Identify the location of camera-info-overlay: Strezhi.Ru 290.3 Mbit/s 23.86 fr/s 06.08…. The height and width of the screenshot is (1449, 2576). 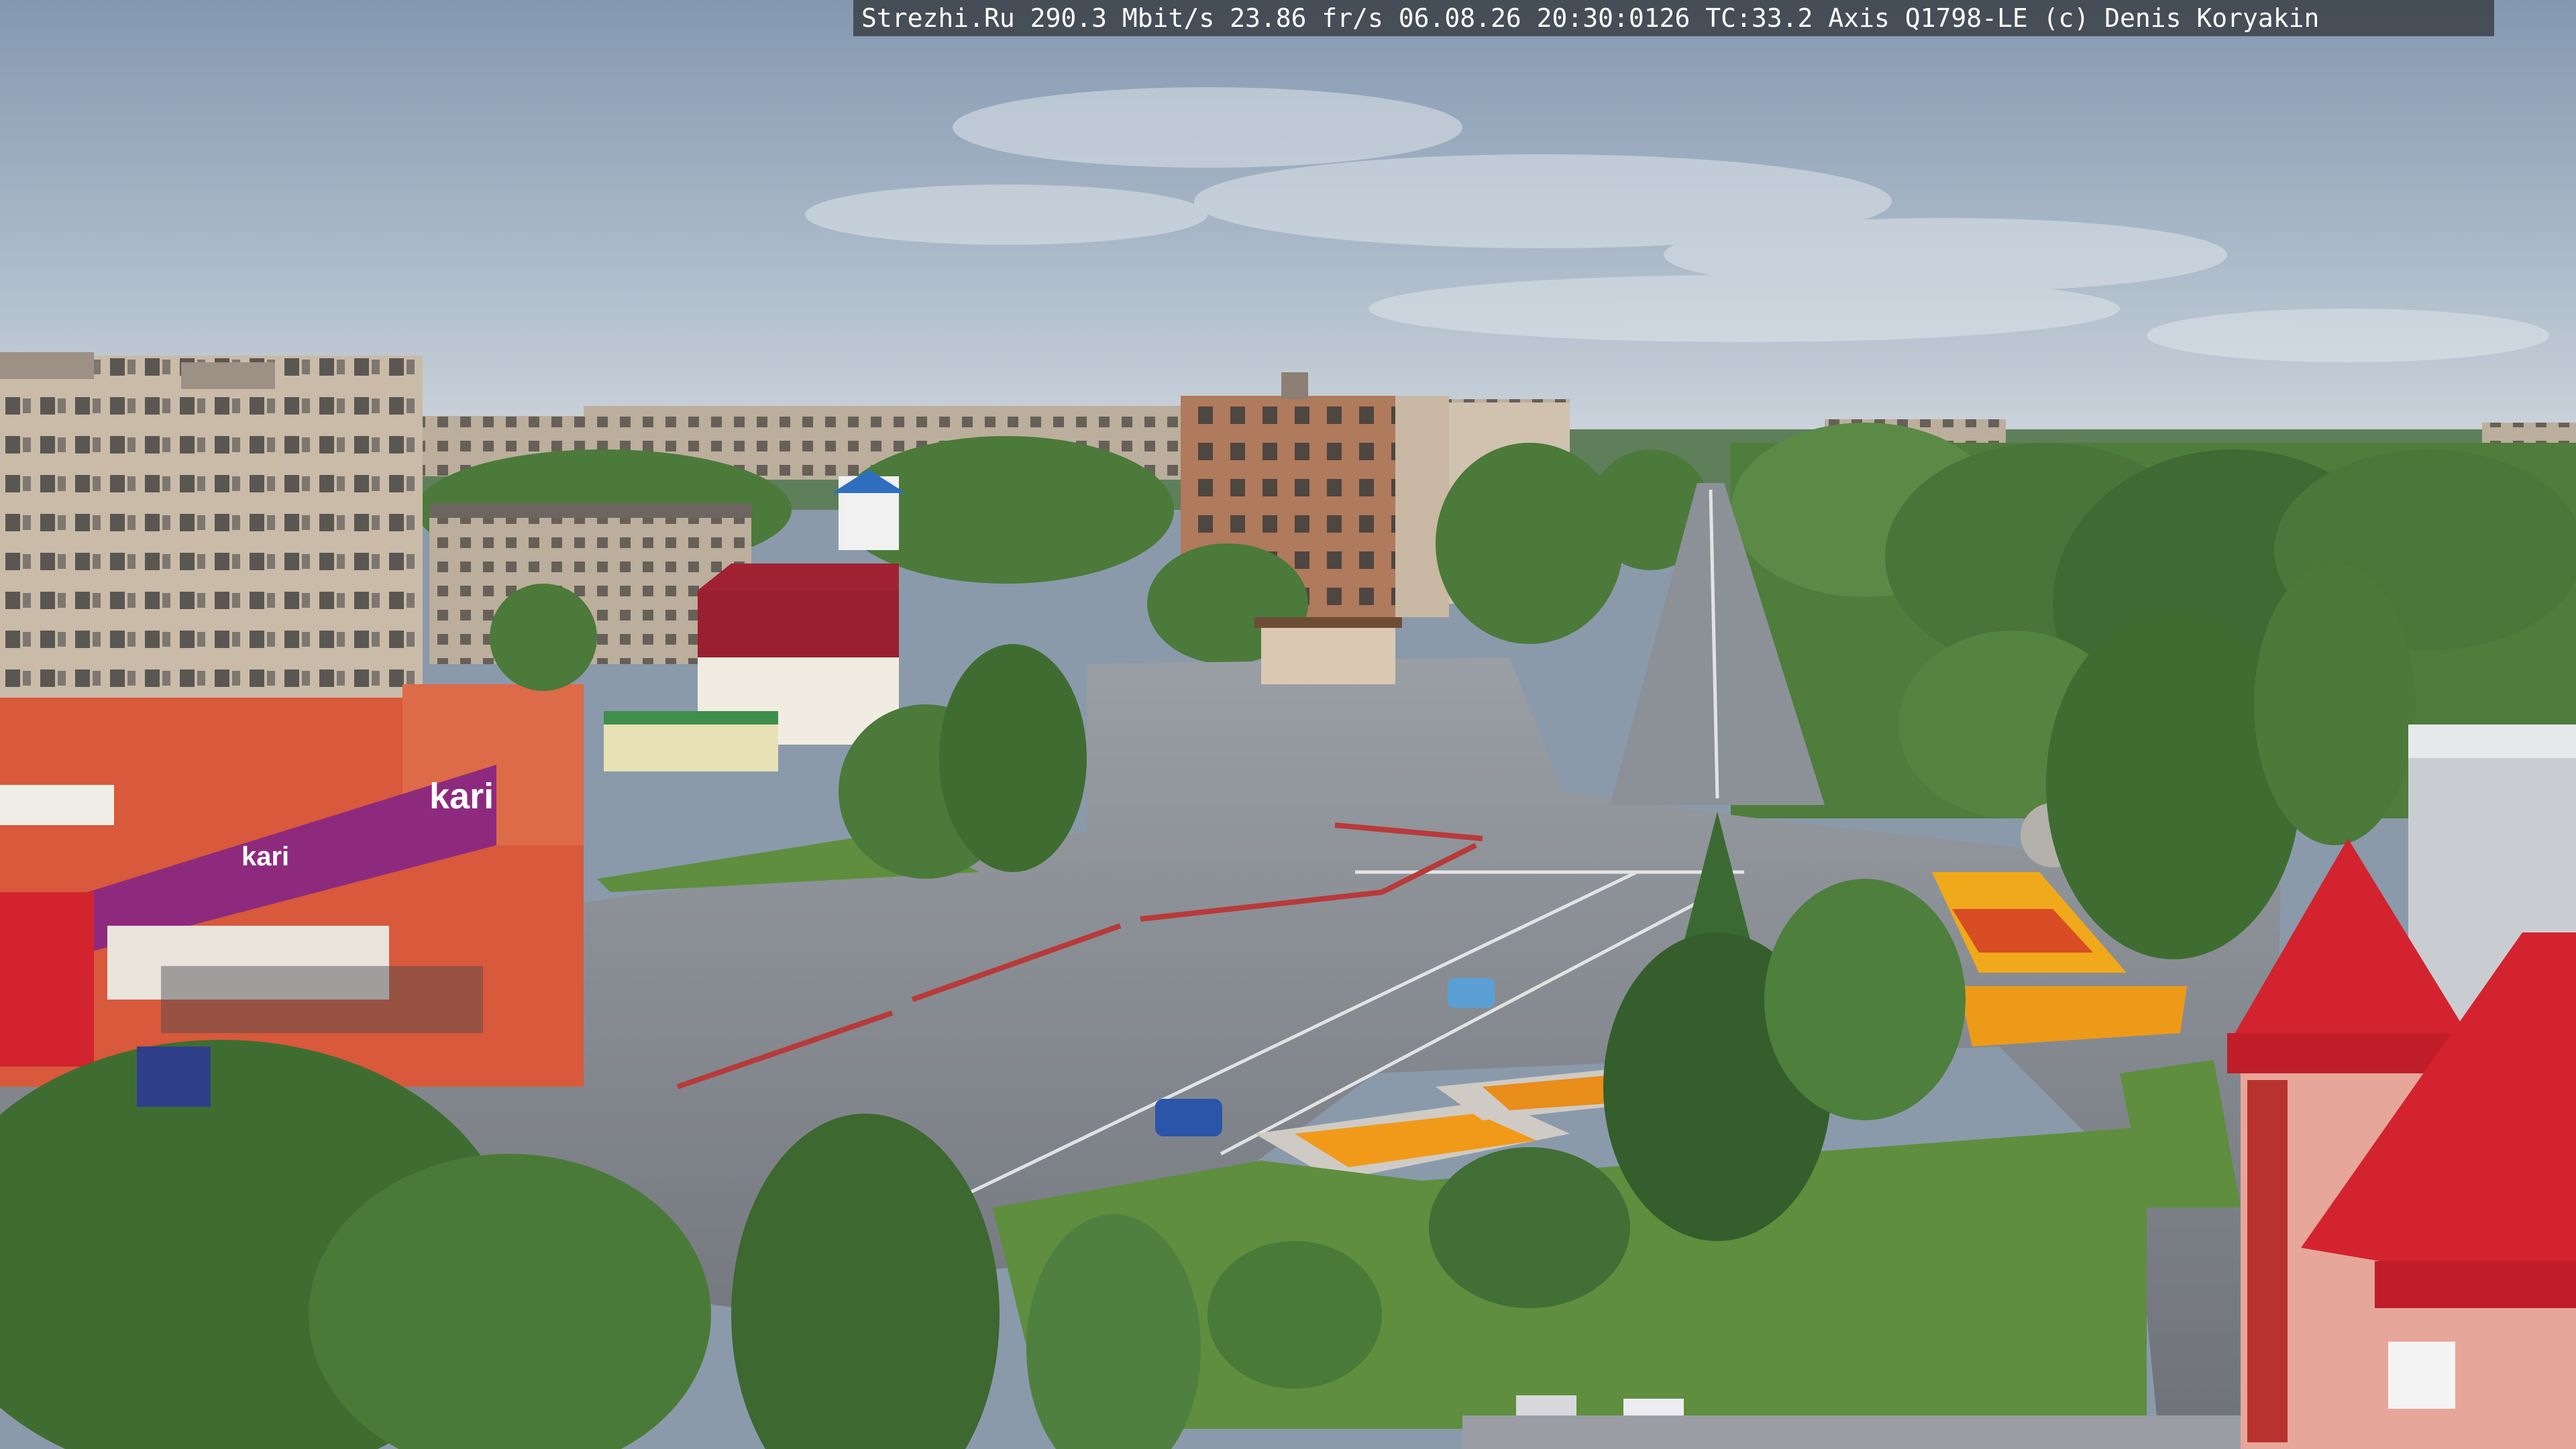
(1673, 18).